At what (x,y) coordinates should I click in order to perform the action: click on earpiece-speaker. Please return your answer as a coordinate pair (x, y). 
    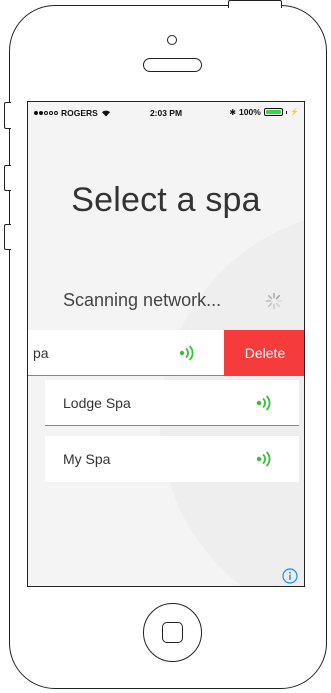
    Looking at the image, I should click on (172, 65).